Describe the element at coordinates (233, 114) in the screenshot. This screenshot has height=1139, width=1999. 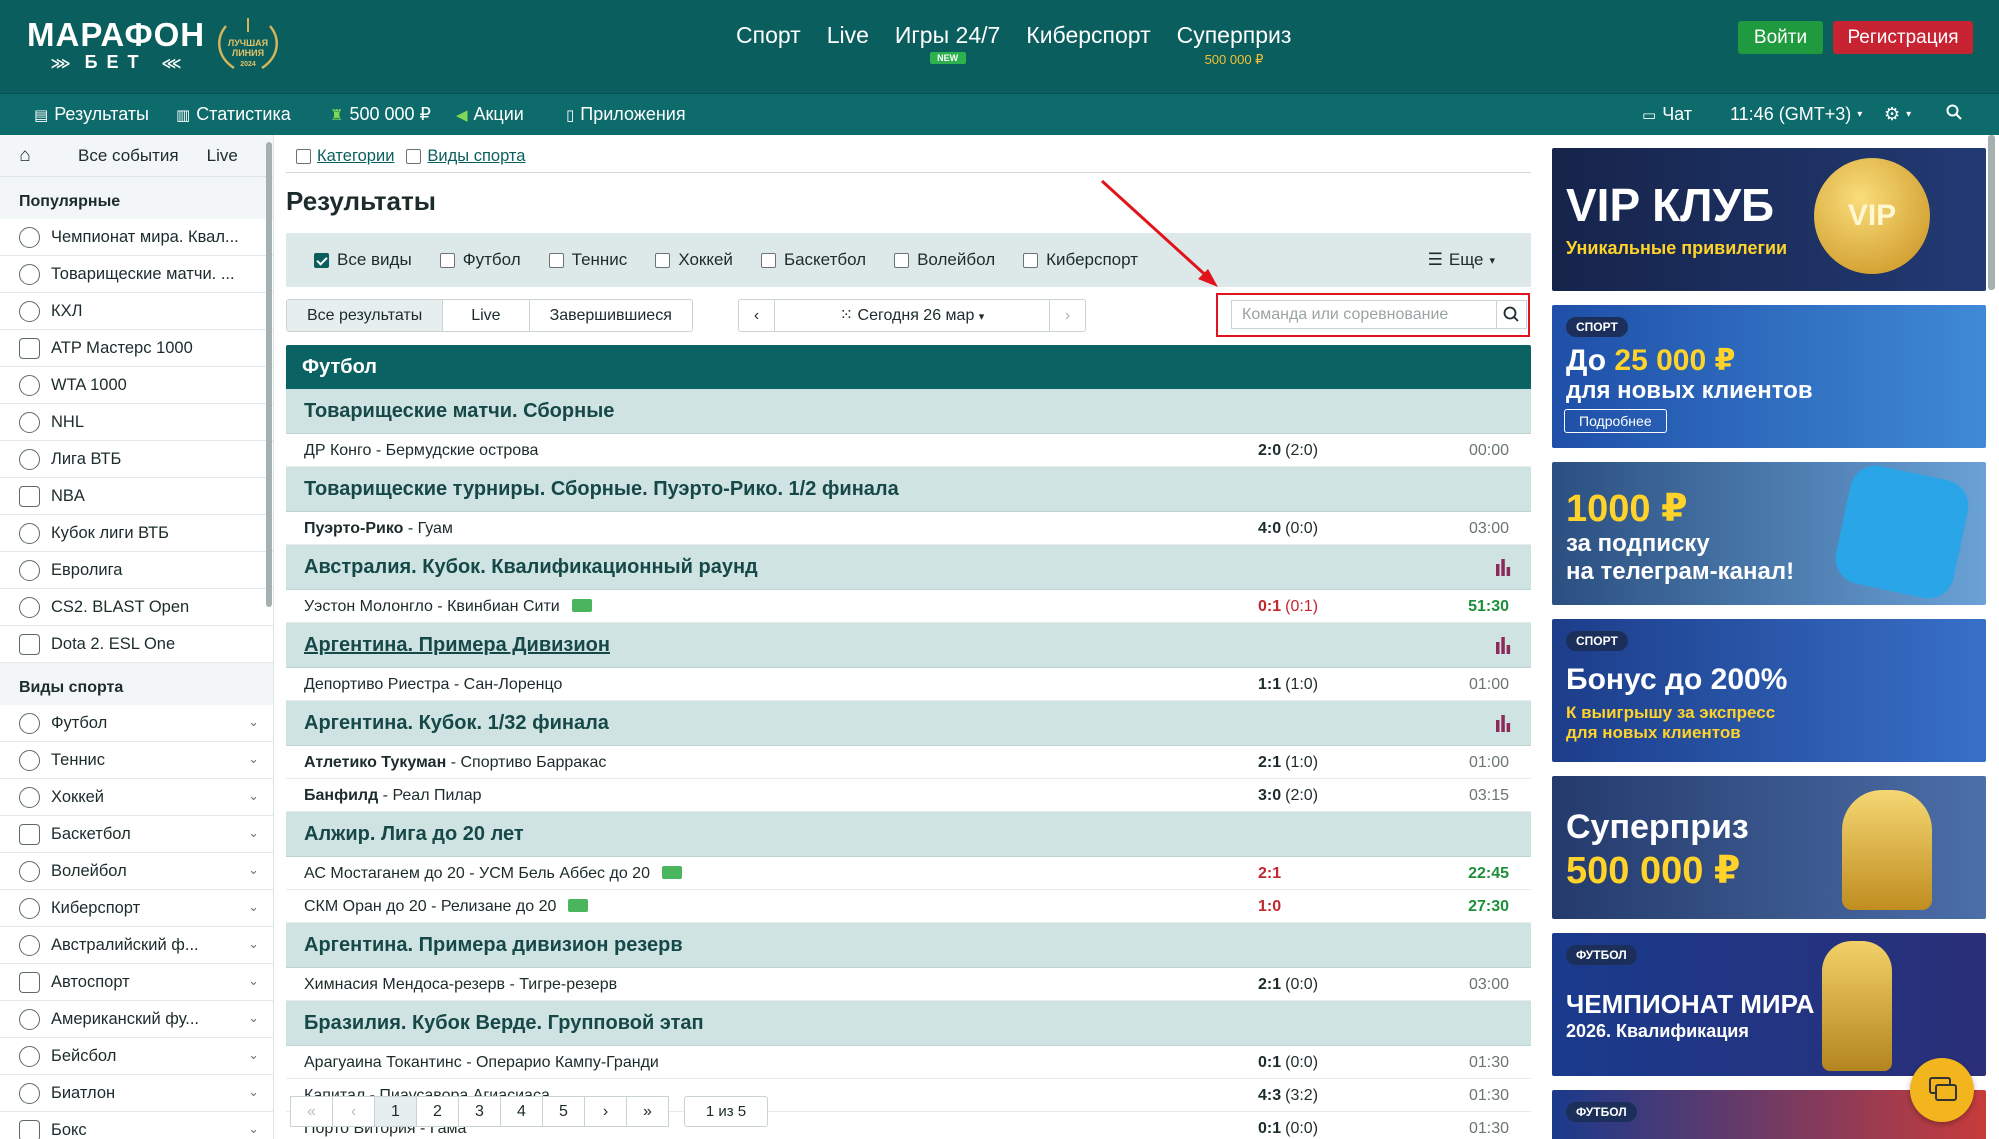
I see `statistics-link: ▥ Статистика` at that location.